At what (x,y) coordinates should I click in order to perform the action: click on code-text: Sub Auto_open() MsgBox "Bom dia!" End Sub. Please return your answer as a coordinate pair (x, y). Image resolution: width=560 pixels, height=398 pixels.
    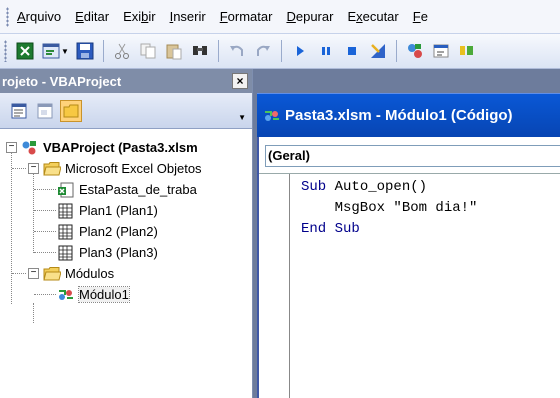
    Looking at the image, I should click on (389, 208).